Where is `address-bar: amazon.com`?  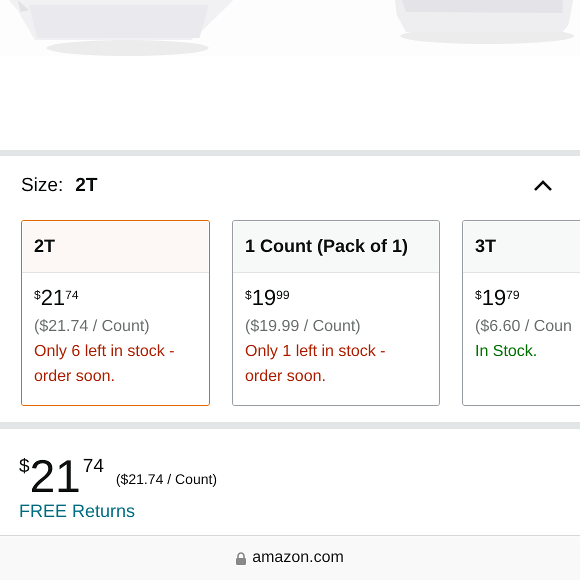 address-bar: amazon.com is located at coordinates (290, 557).